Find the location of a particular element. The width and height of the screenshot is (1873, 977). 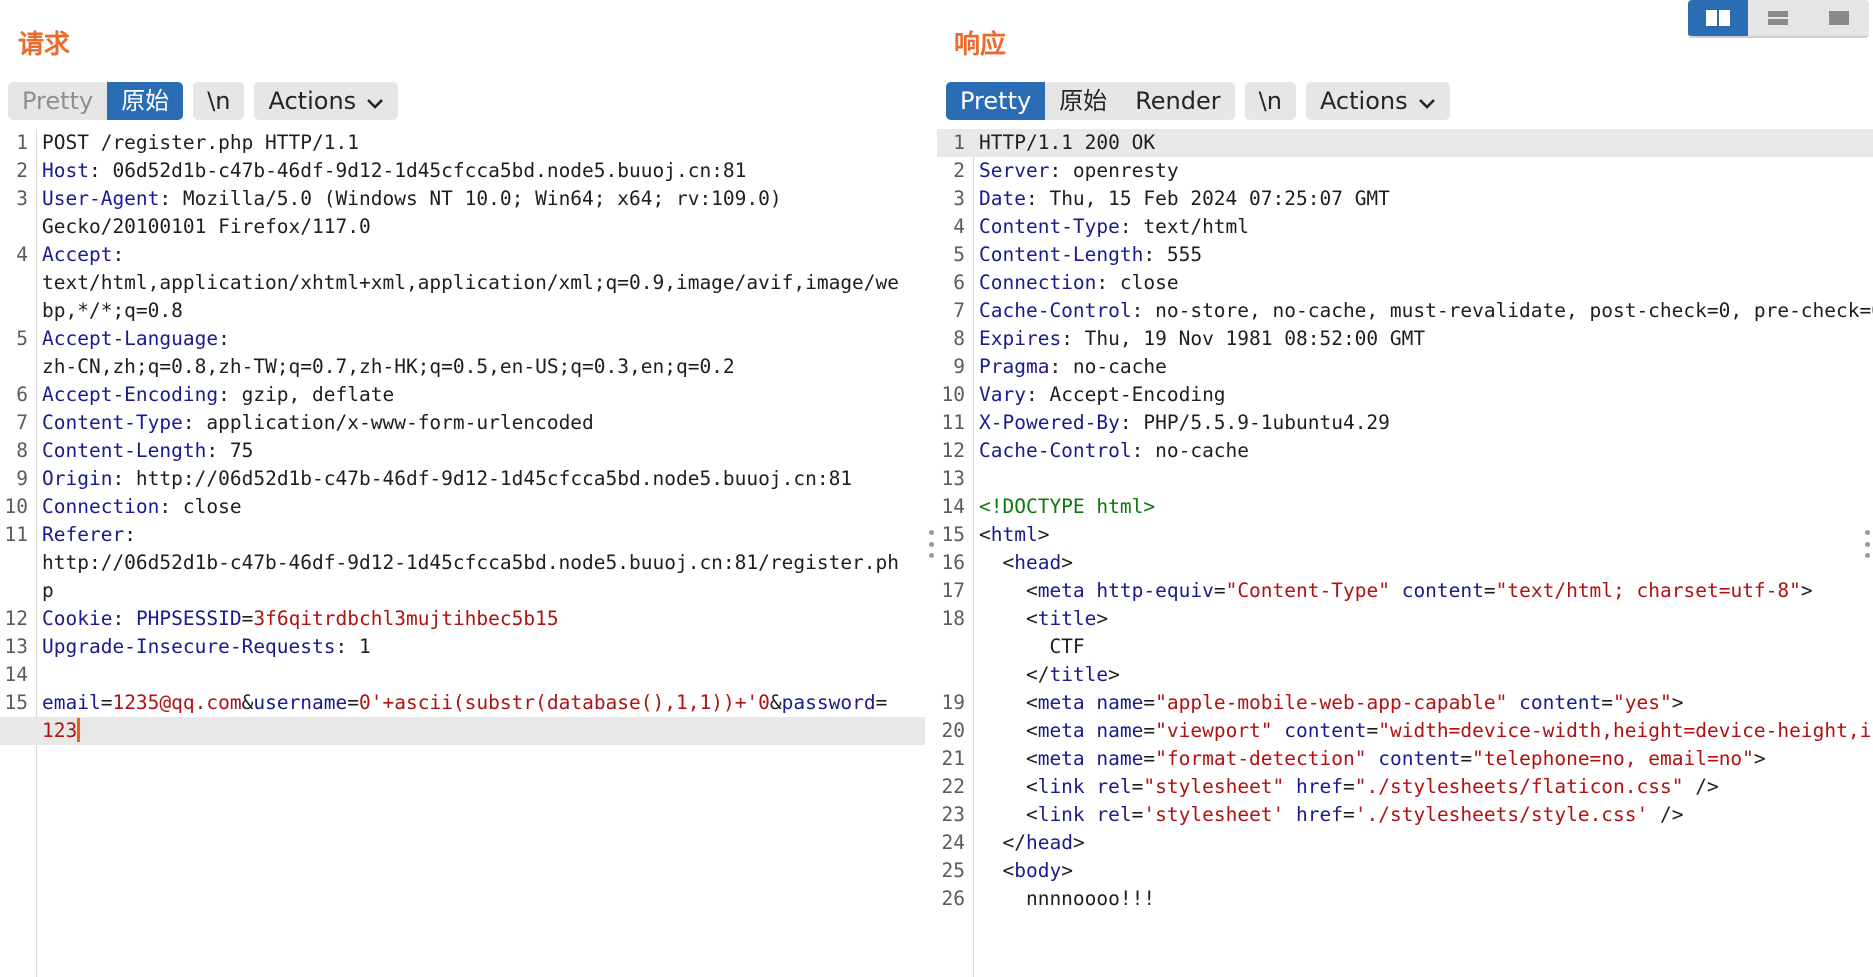

response-tab-pretty: Pretty is located at coordinates (996, 101).